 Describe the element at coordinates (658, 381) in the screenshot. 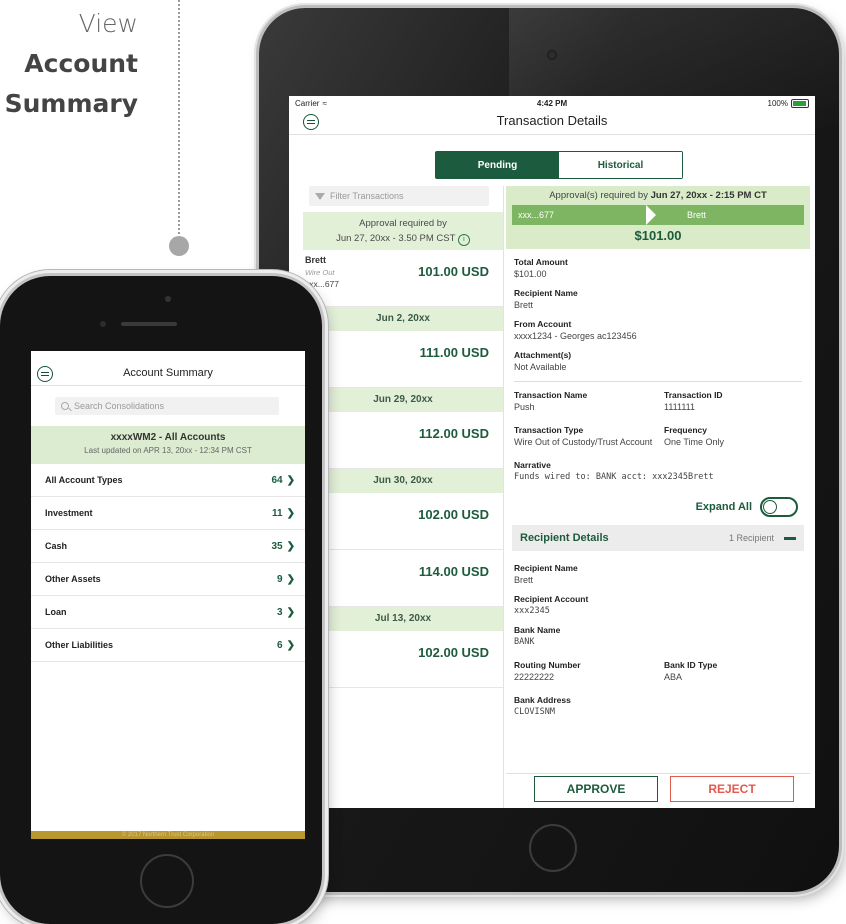

I see `divider` at that location.